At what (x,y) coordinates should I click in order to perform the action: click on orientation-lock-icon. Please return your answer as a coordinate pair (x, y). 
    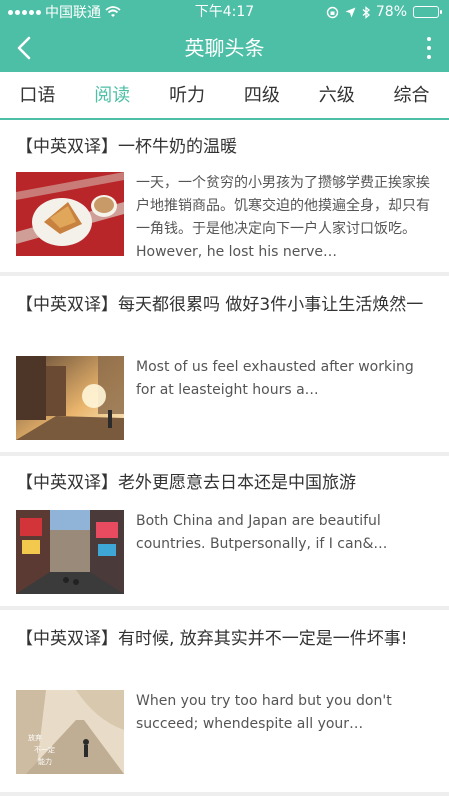
    Looking at the image, I should click on (332, 12).